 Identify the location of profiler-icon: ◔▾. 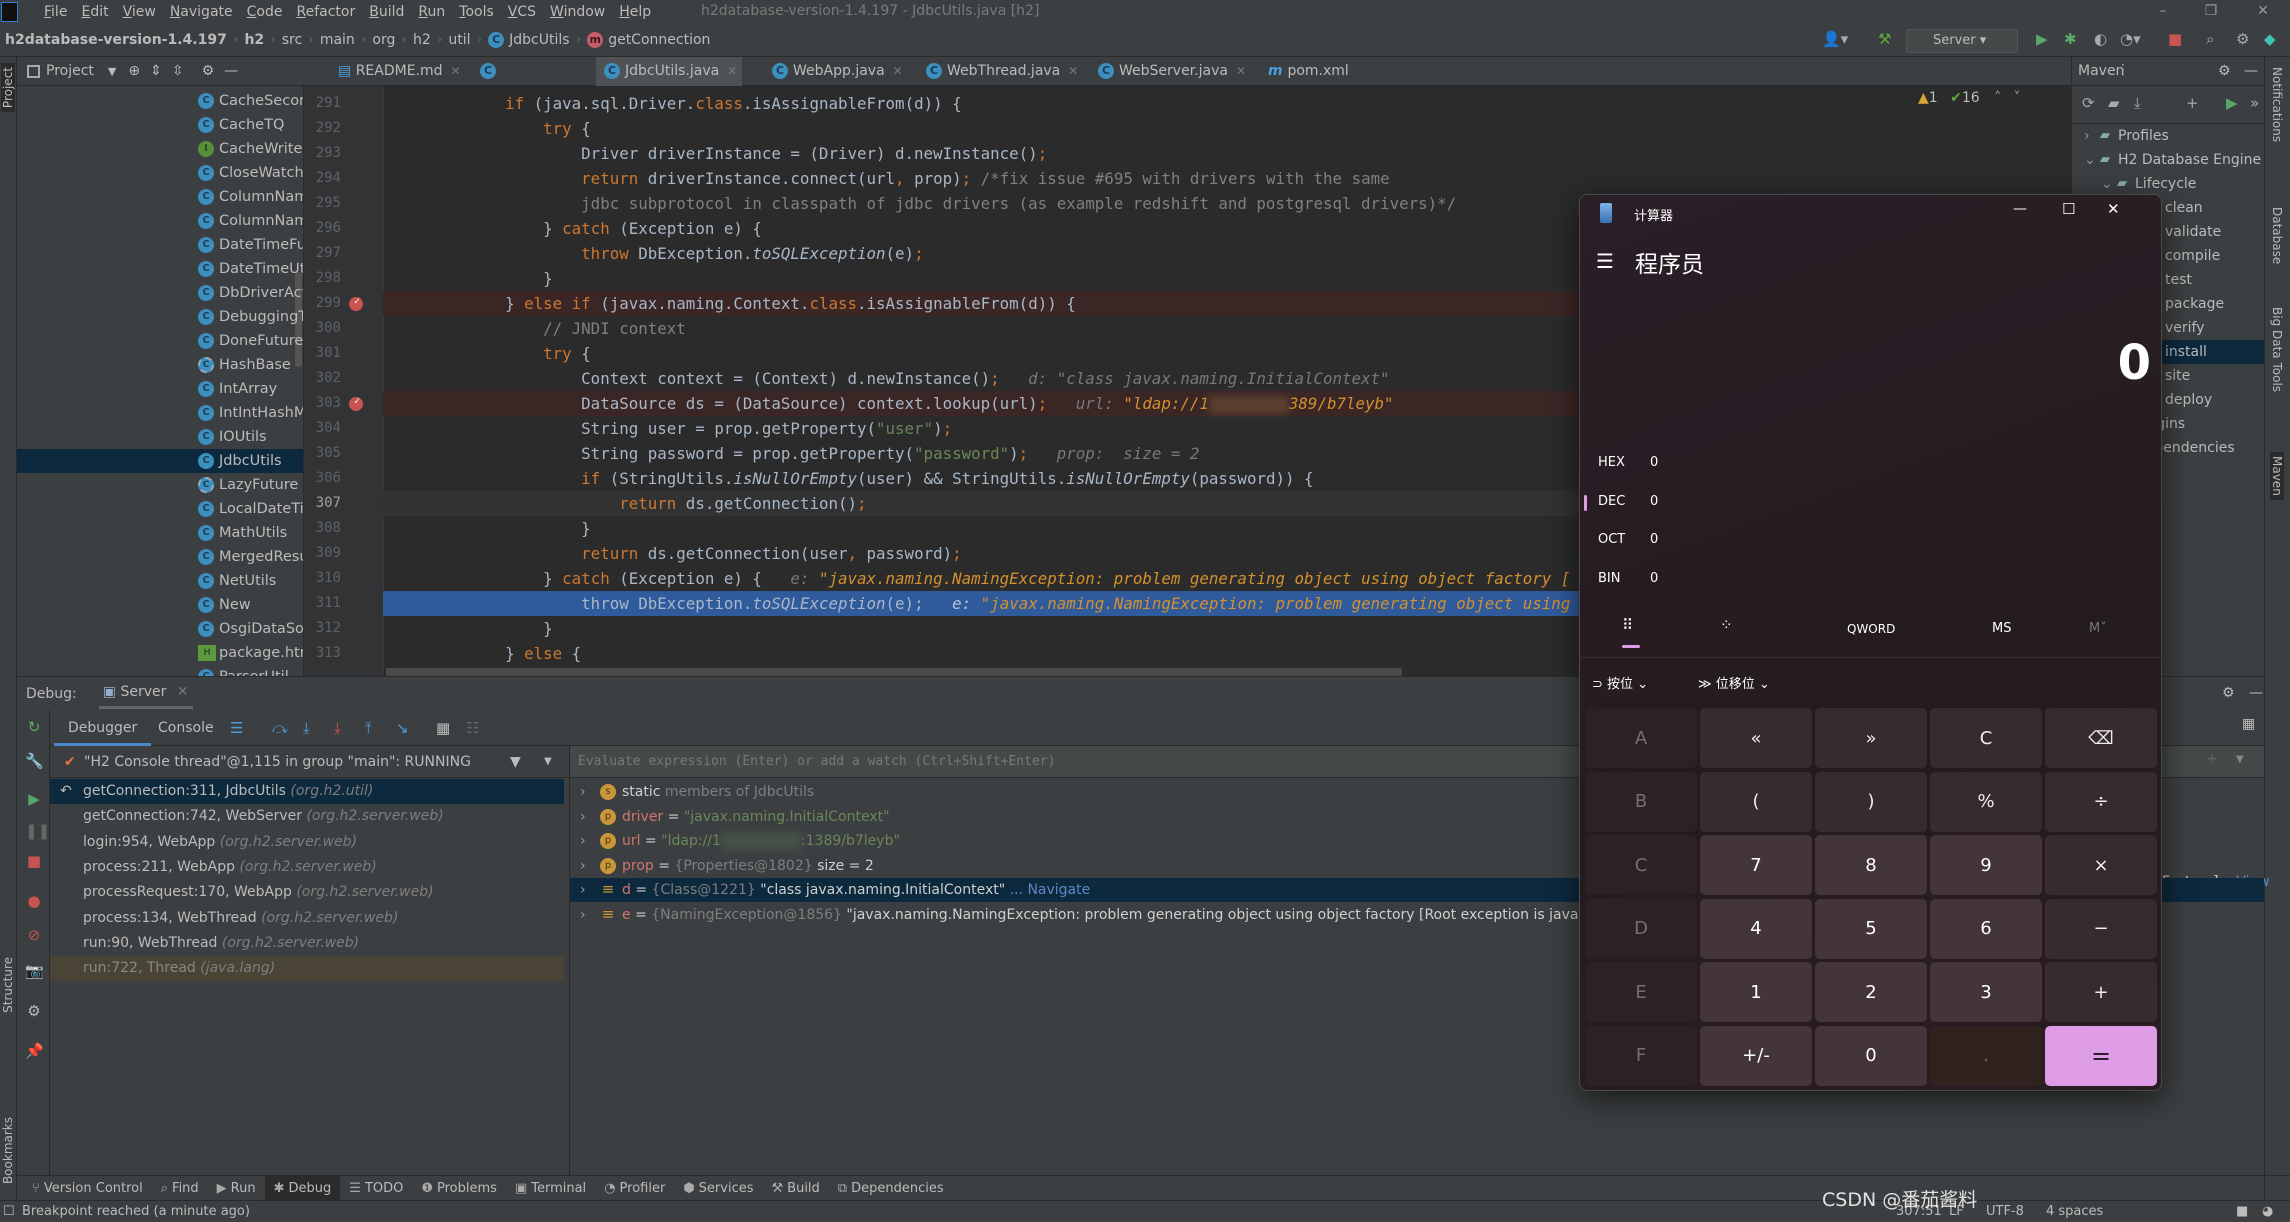
(2130, 39).